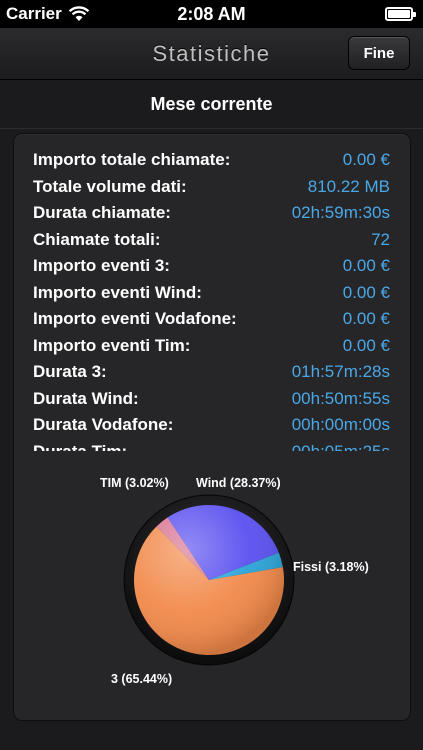 This screenshot has height=750, width=423. I want to click on stat-row: Importo eventi Vodafone: 0.00 €, so click(211, 319).